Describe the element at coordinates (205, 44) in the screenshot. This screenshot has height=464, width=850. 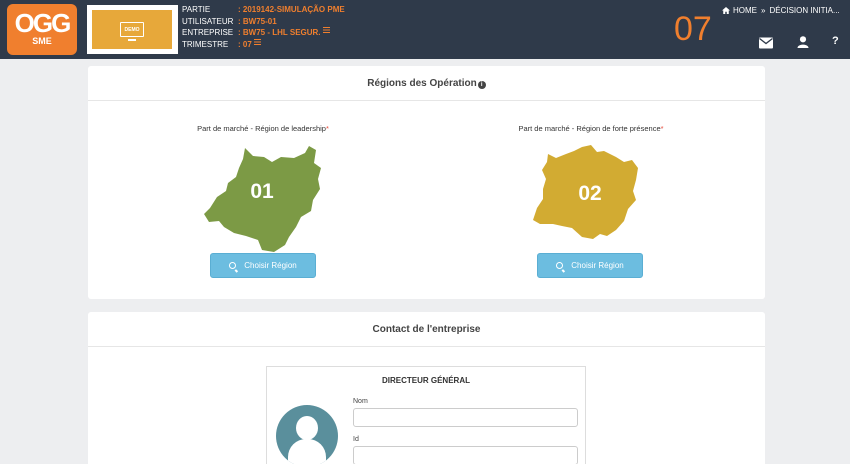
I see `info-label: TRIMESTRE` at that location.